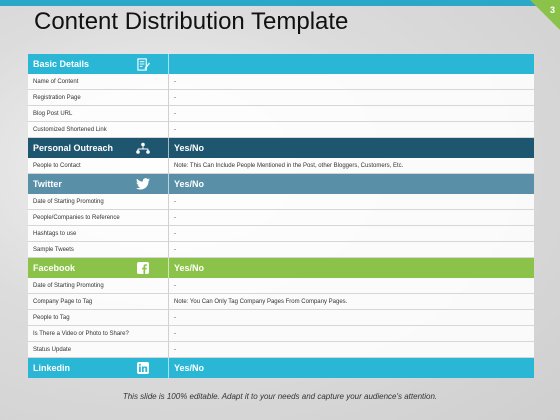 This screenshot has width=560, height=420. I want to click on section-header-linkedin: Linkedin Yes/No, so click(281, 368).